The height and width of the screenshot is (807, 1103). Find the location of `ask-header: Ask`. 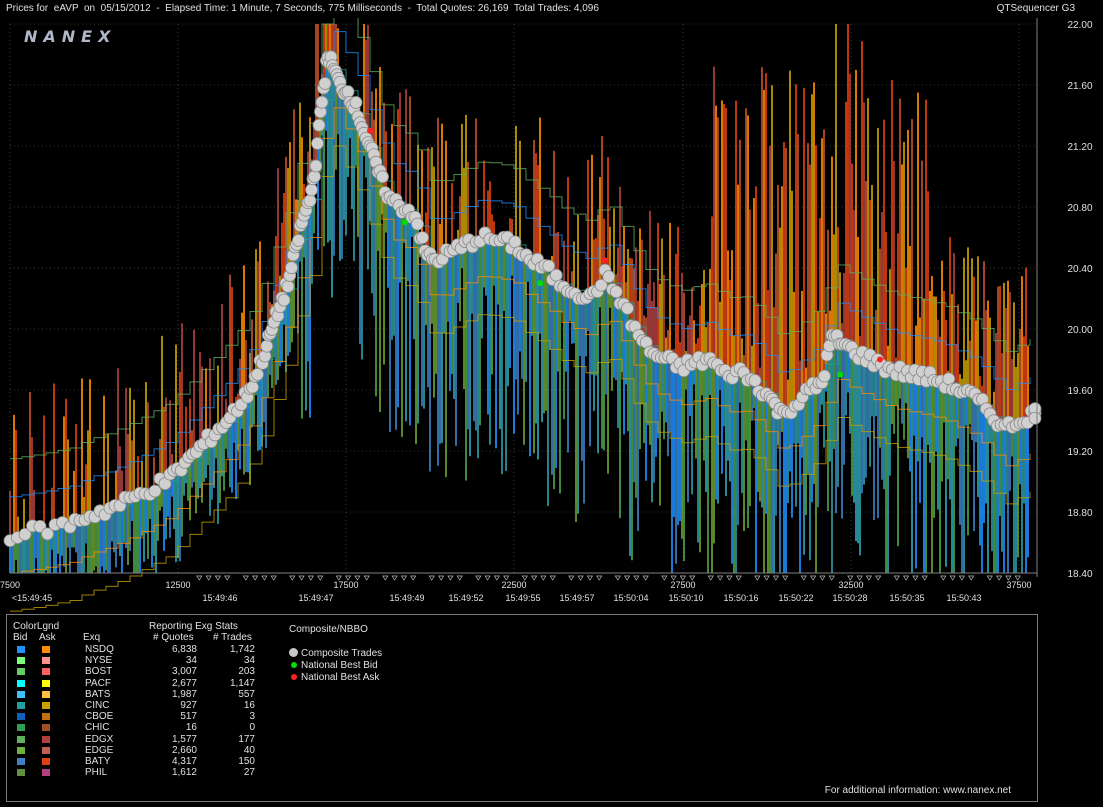

ask-header: Ask is located at coordinates (47, 637).